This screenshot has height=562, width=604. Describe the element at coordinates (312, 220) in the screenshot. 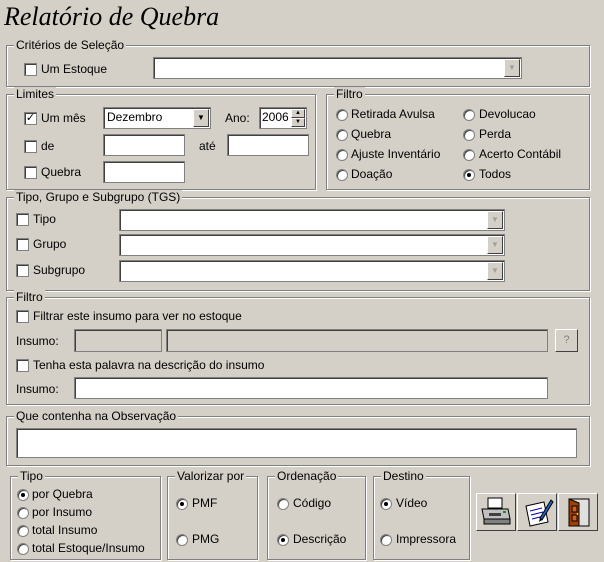

I see `tipo-combo: ▼` at that location.